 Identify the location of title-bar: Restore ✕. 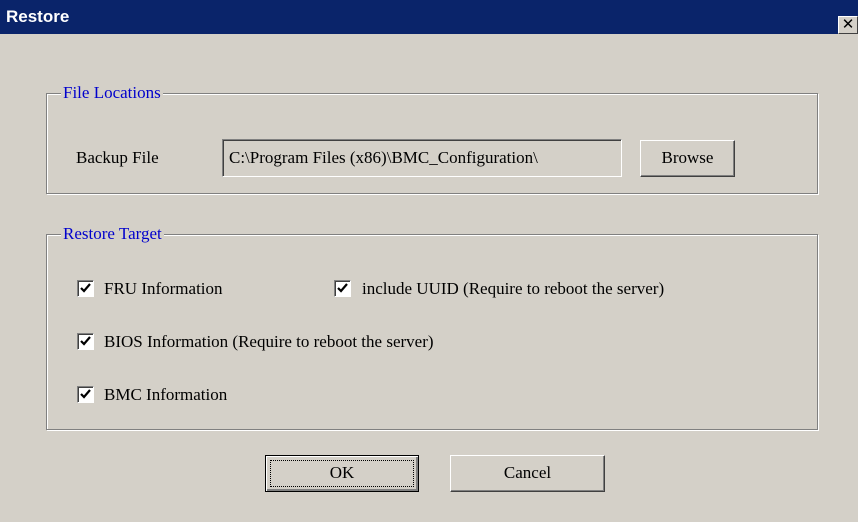
(429, 17).